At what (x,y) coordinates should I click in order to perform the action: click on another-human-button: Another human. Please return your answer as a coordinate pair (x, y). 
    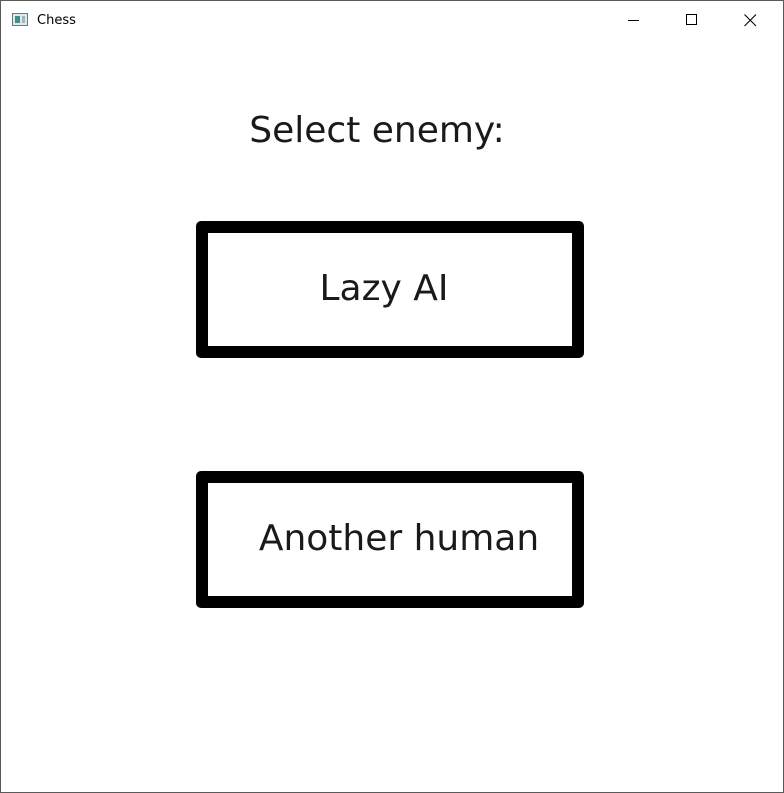
    Looking at the image, I should click on (390, 539).